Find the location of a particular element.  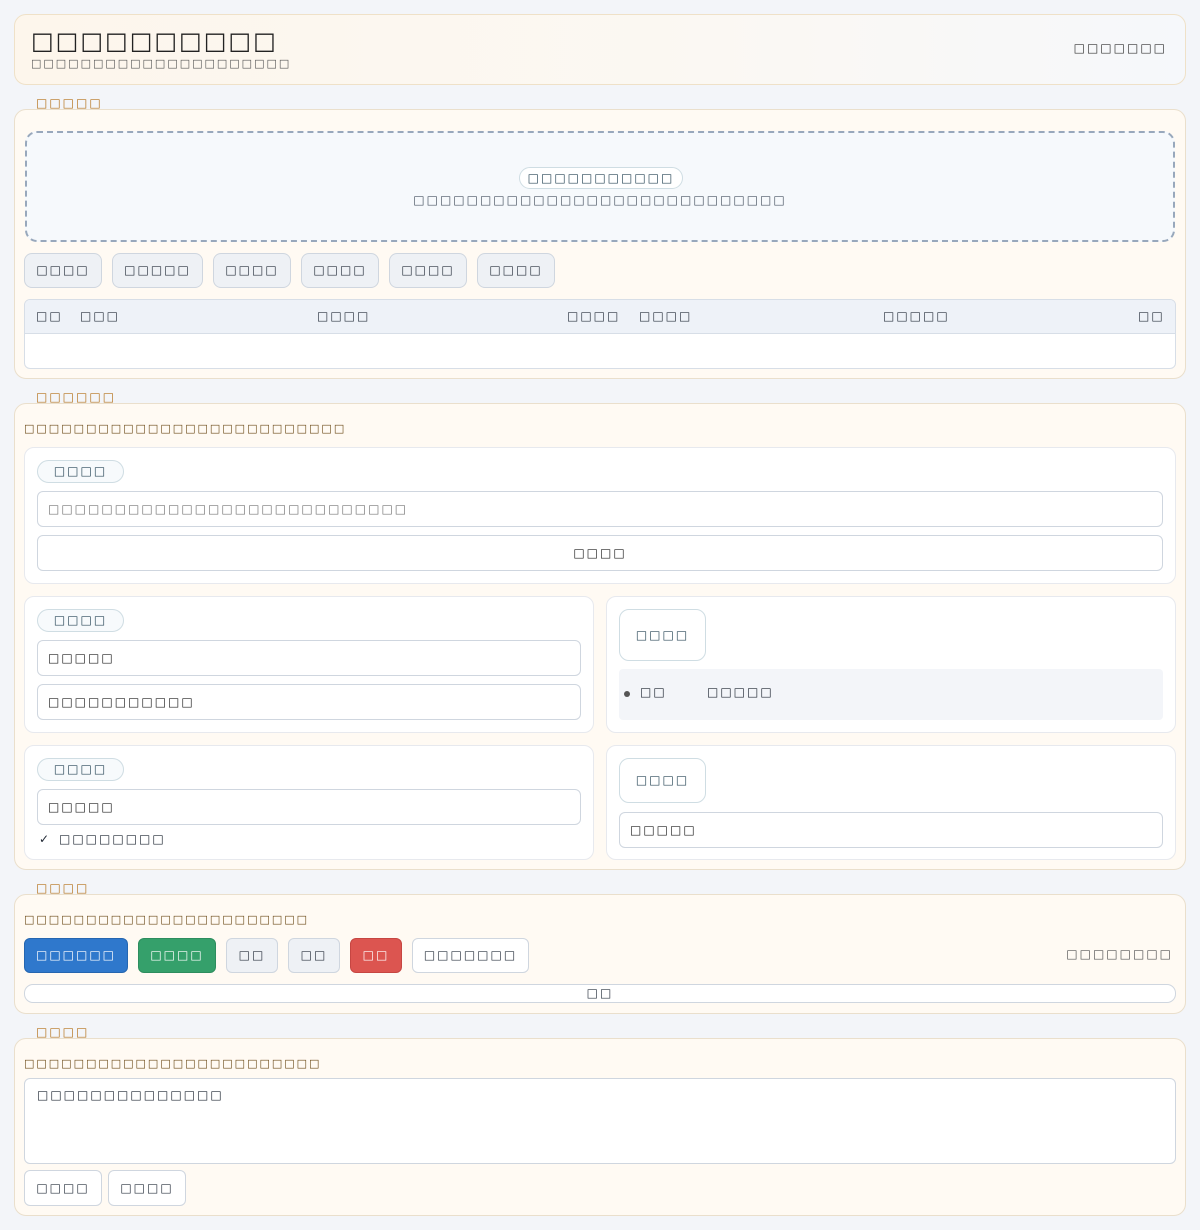

notes-button-2: □□□□ is located at coordinates (147, 1188).